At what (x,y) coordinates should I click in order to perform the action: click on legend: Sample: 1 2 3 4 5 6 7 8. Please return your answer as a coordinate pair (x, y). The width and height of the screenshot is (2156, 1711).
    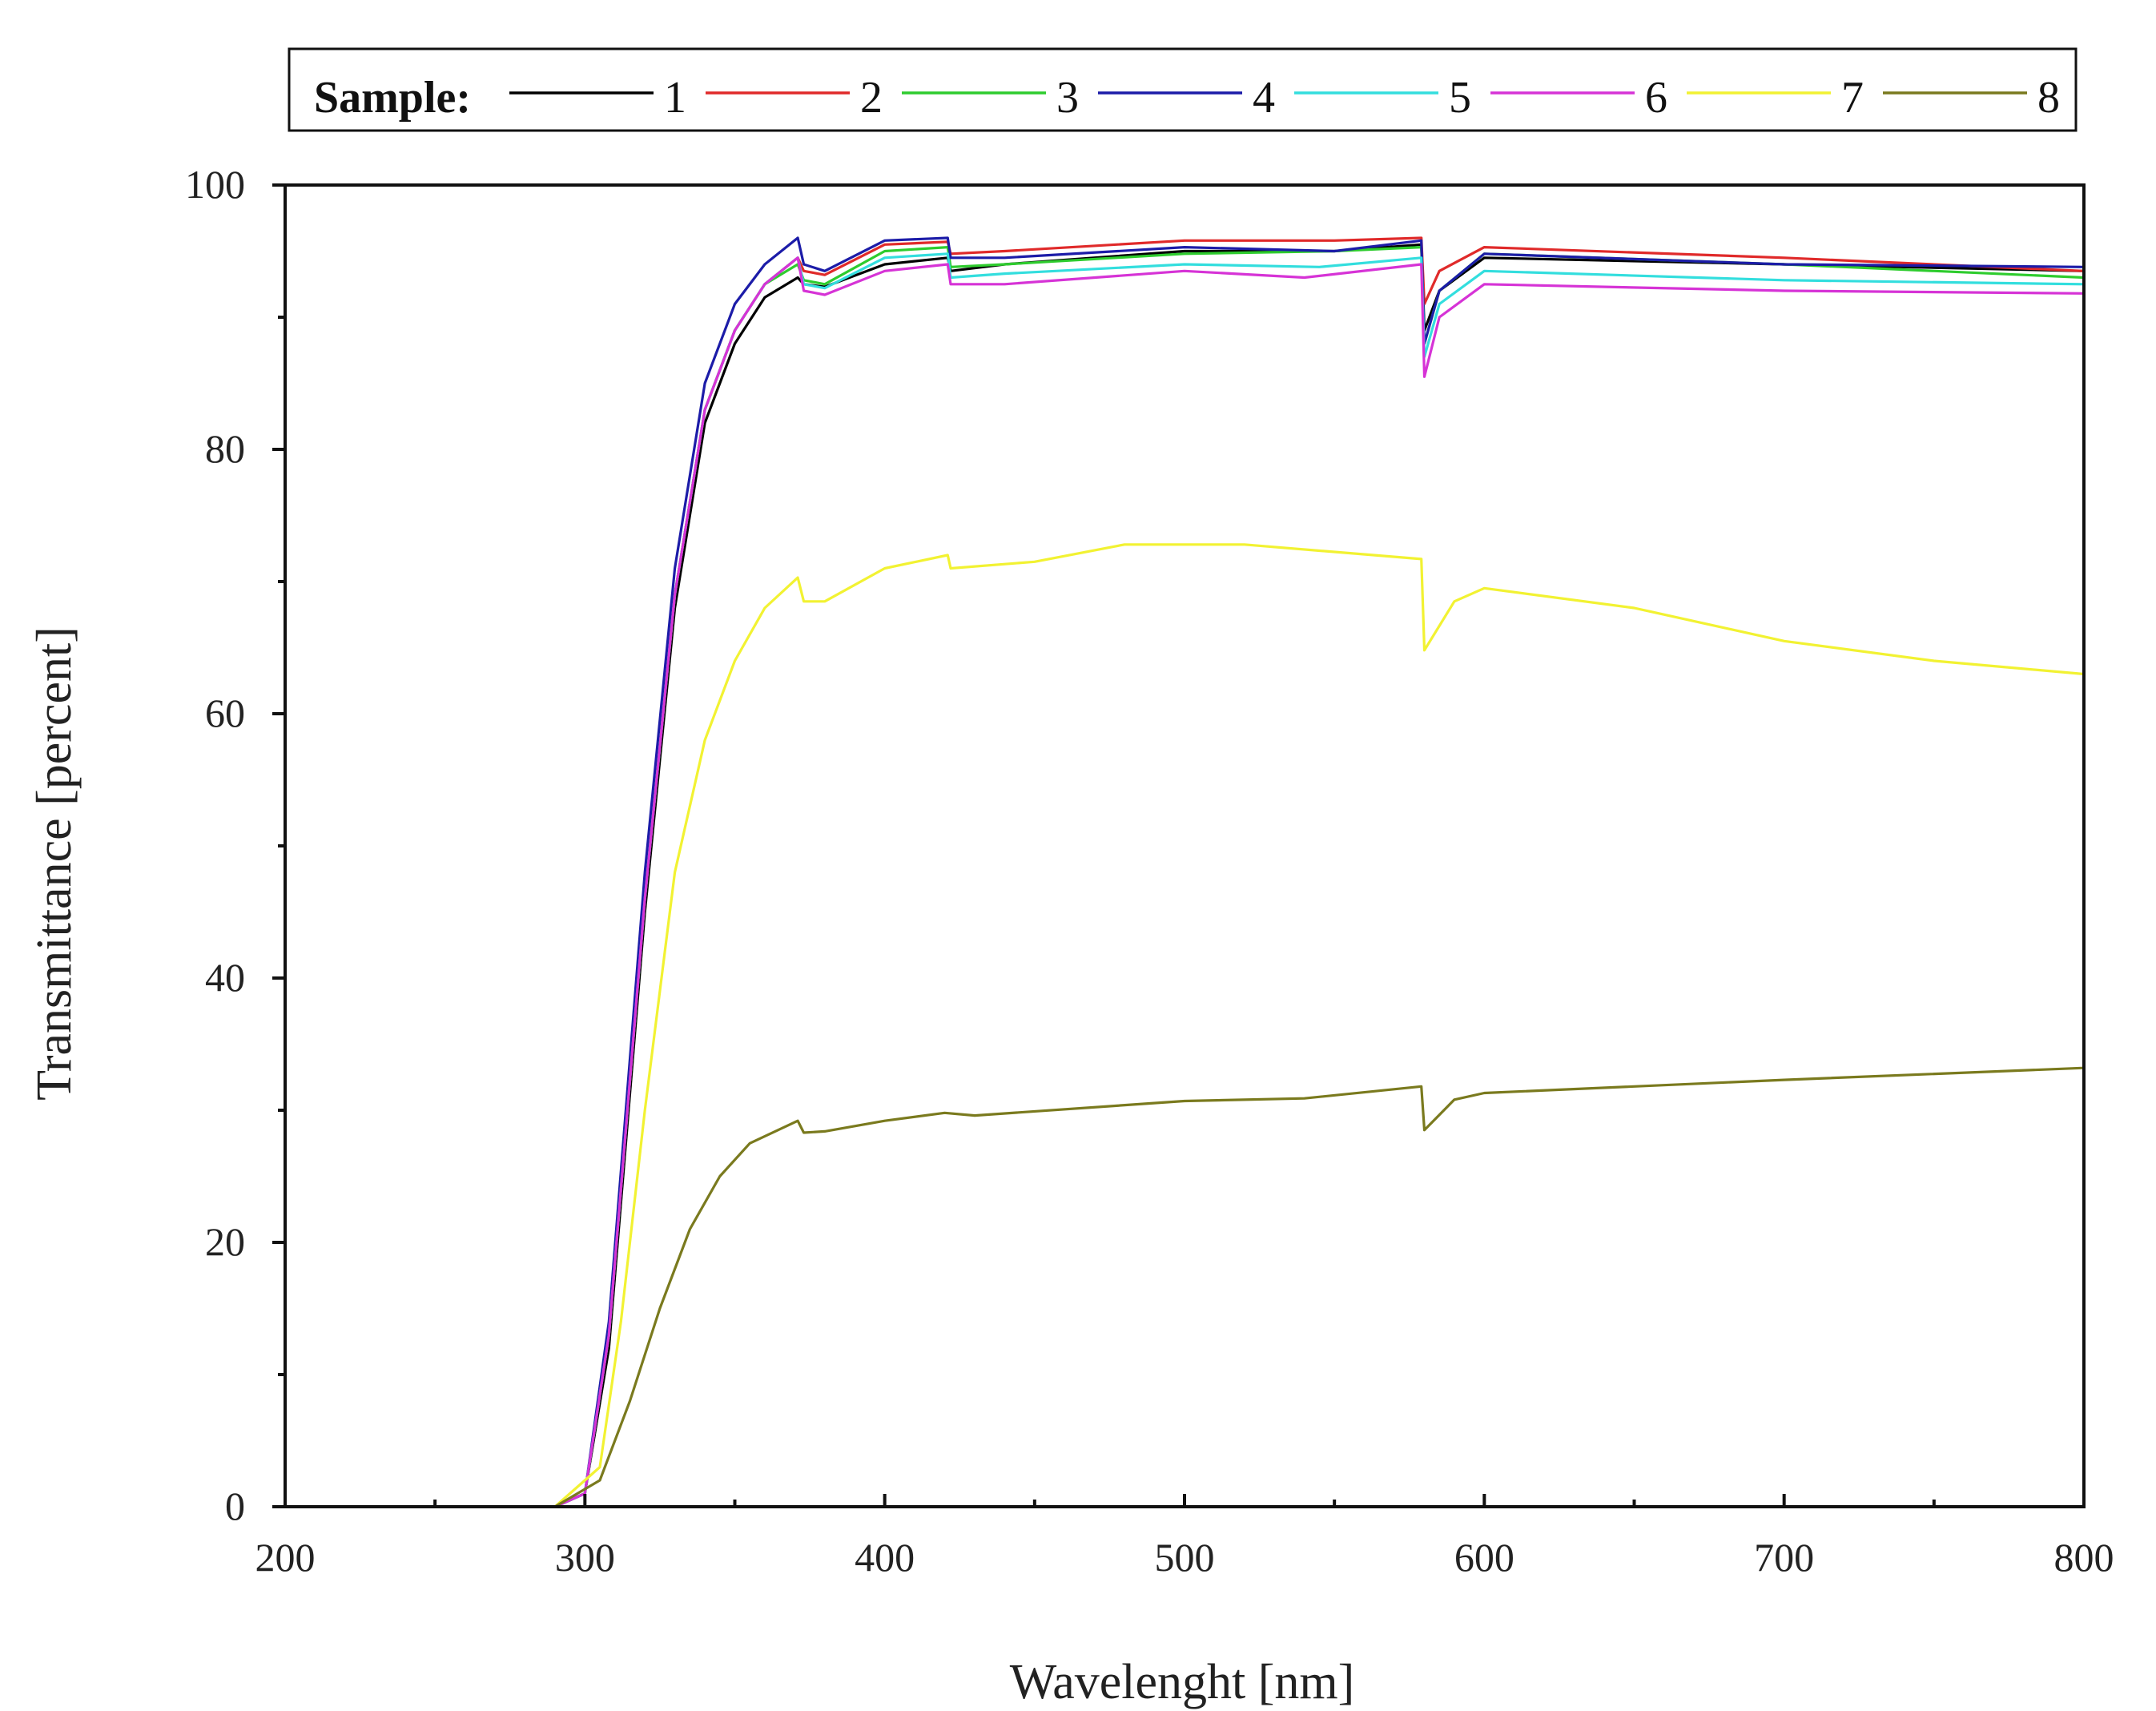
    Looking at the image, I should click on (1183, 89).